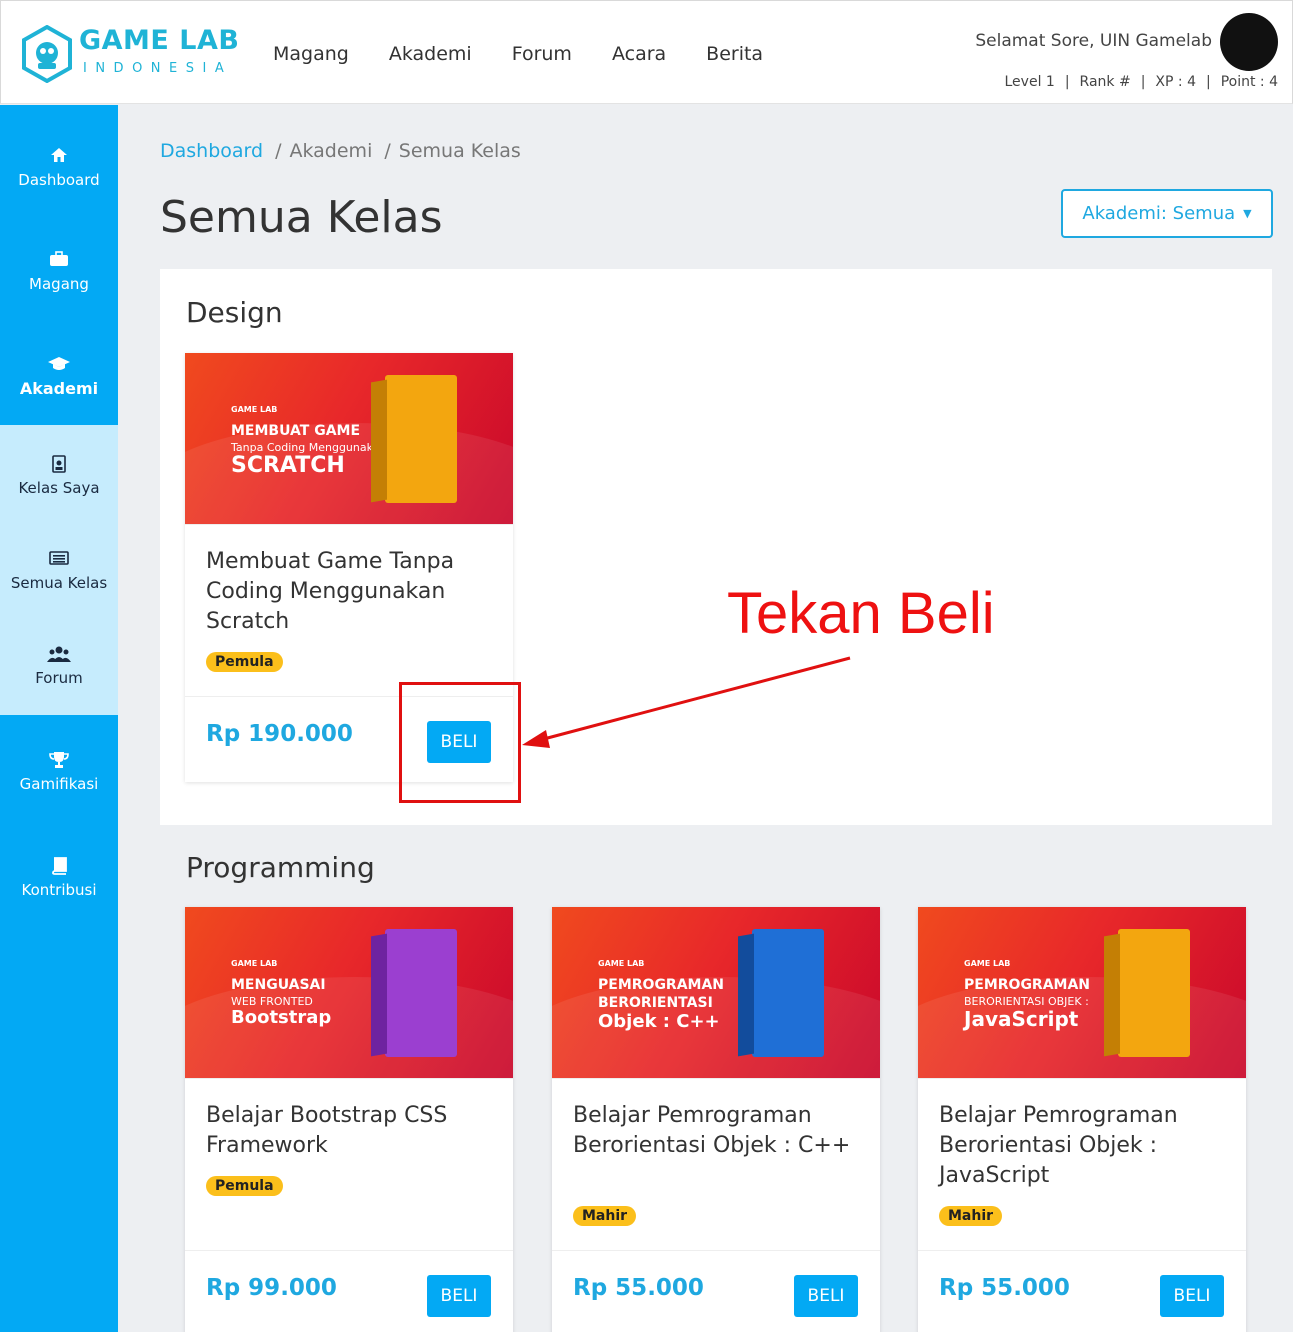 The height and width of the screenshot is (1332, 1293). What do you see at coordinates (734, 54) in the screenshot?
I see `nav-berita: Berita` at bounding box center [734, 54].